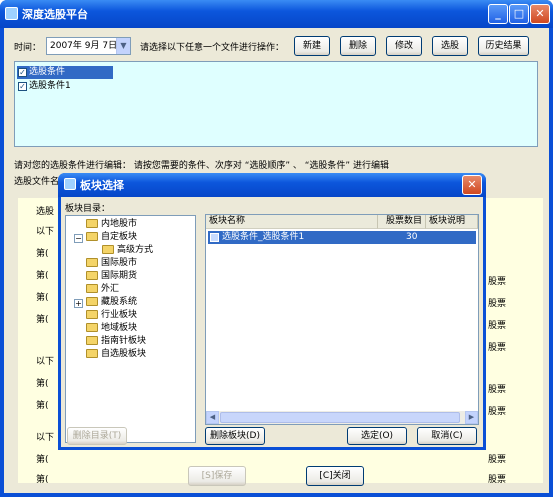 This screenshot has width=553, height=497. What do you see at coordinates (358, 46) in the screenshot?
I see `delete-button: 删除` at bounding box center [358, 46].